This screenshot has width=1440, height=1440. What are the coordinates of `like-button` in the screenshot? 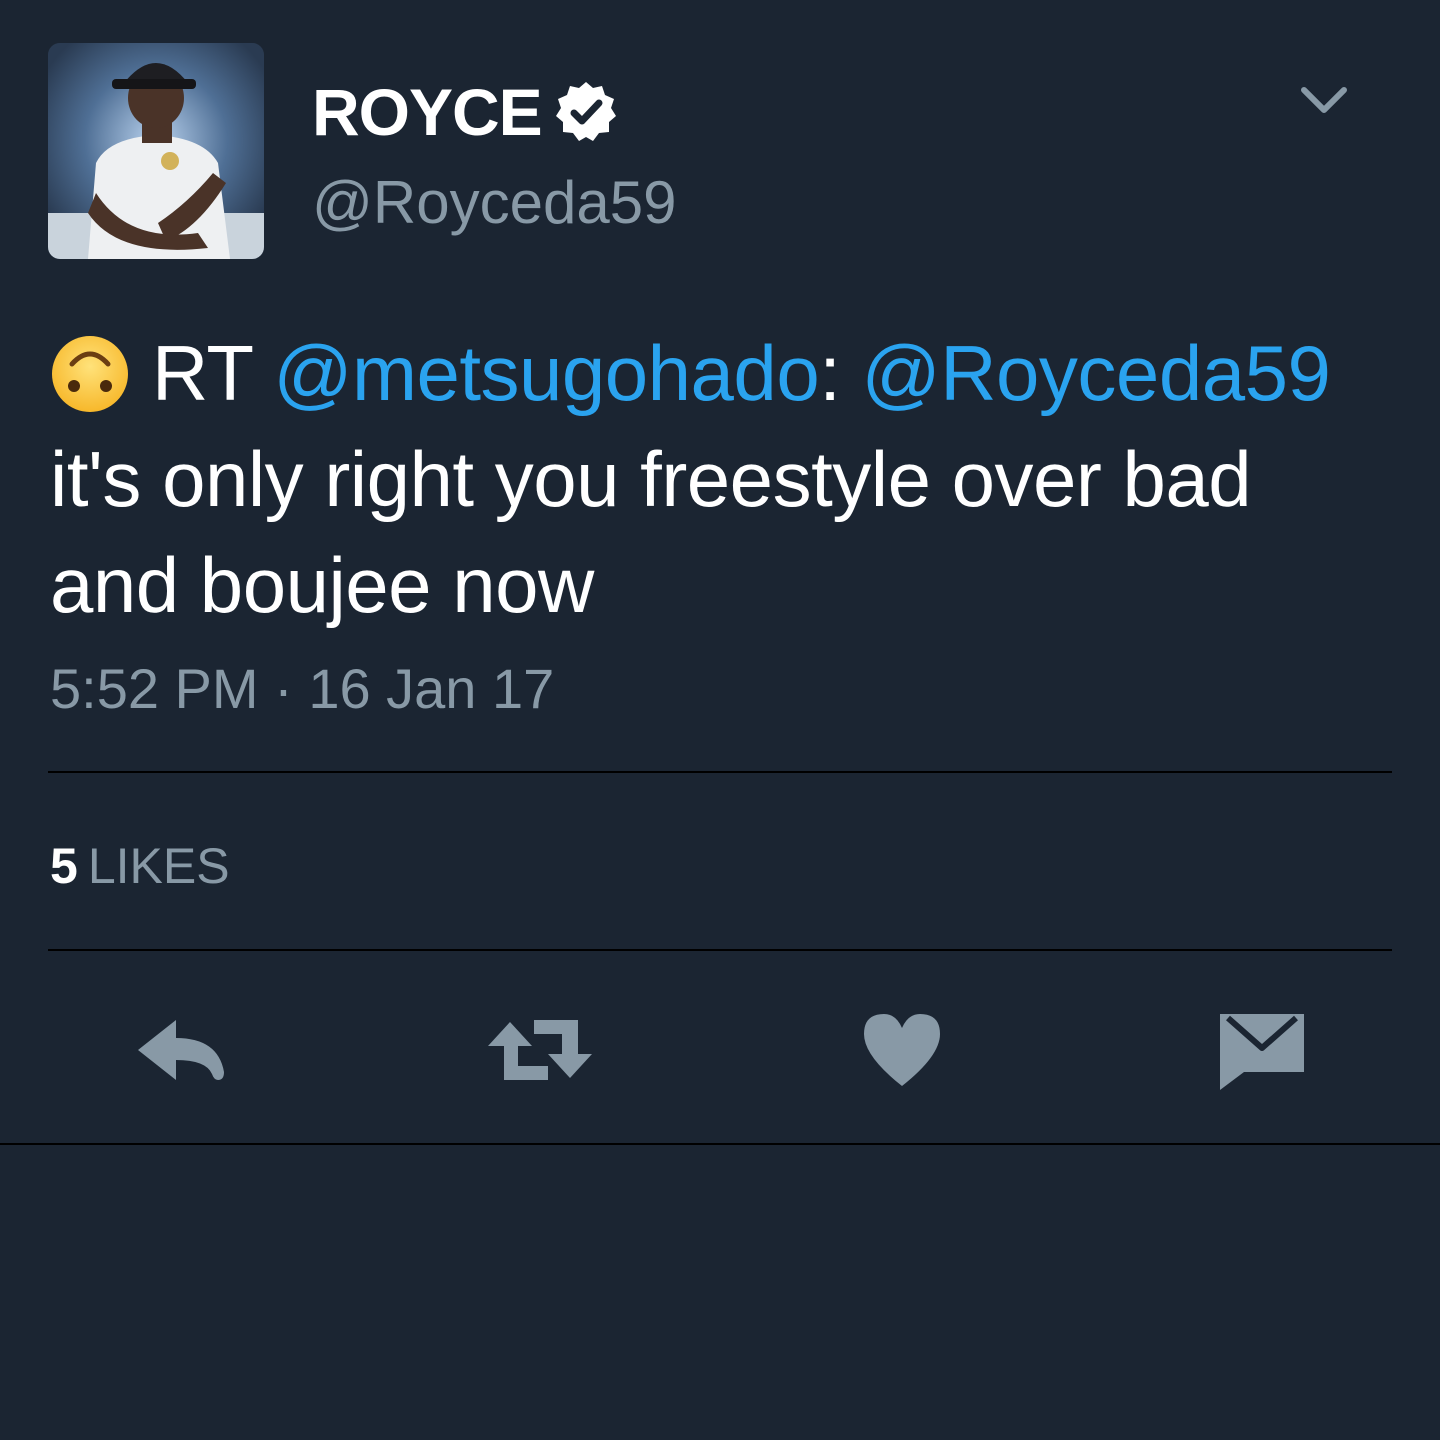 It's located at (908, 1050).